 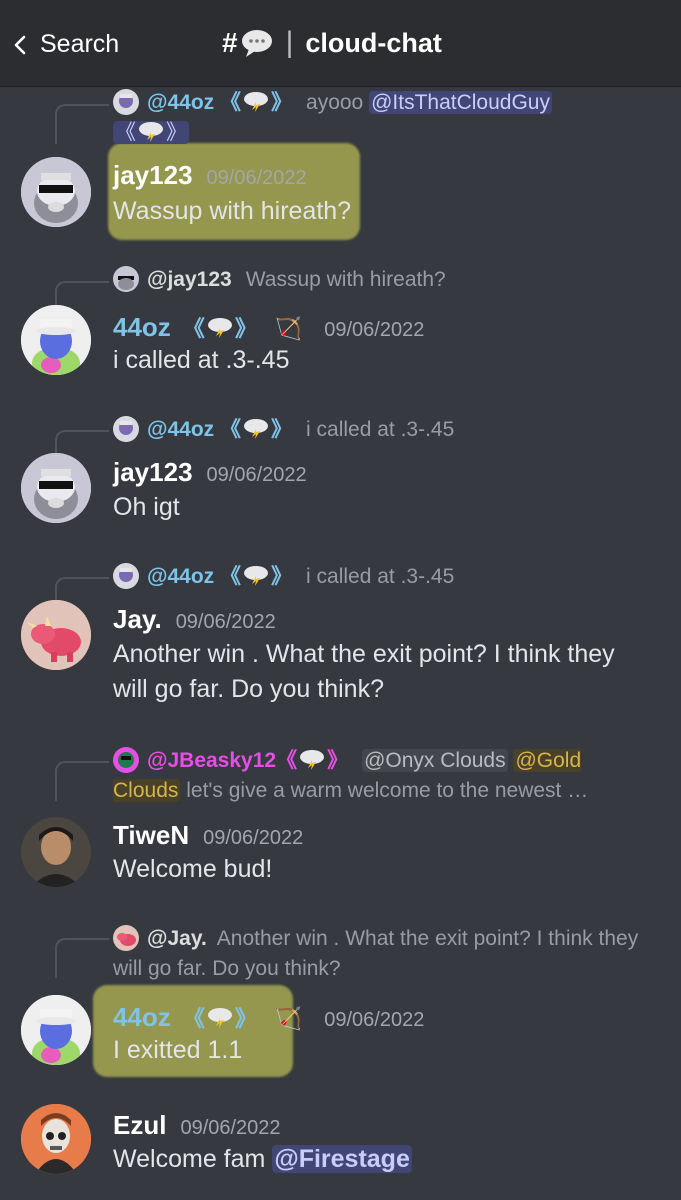 What do you see at coordinates (139, 1125) in the screenshot?
I see `username: Ezul` at bounding box center [139, 1125].